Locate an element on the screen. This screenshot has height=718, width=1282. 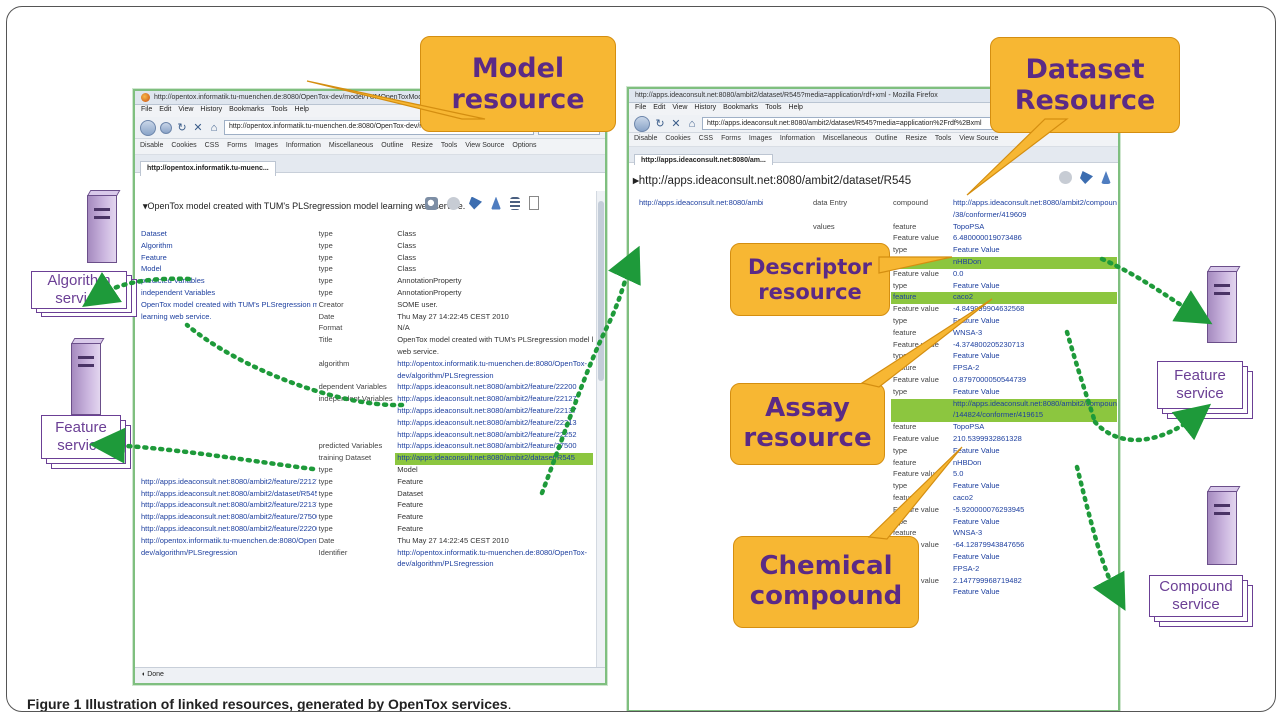
feature-link-arrow-left is located at coordinates (202, 449).